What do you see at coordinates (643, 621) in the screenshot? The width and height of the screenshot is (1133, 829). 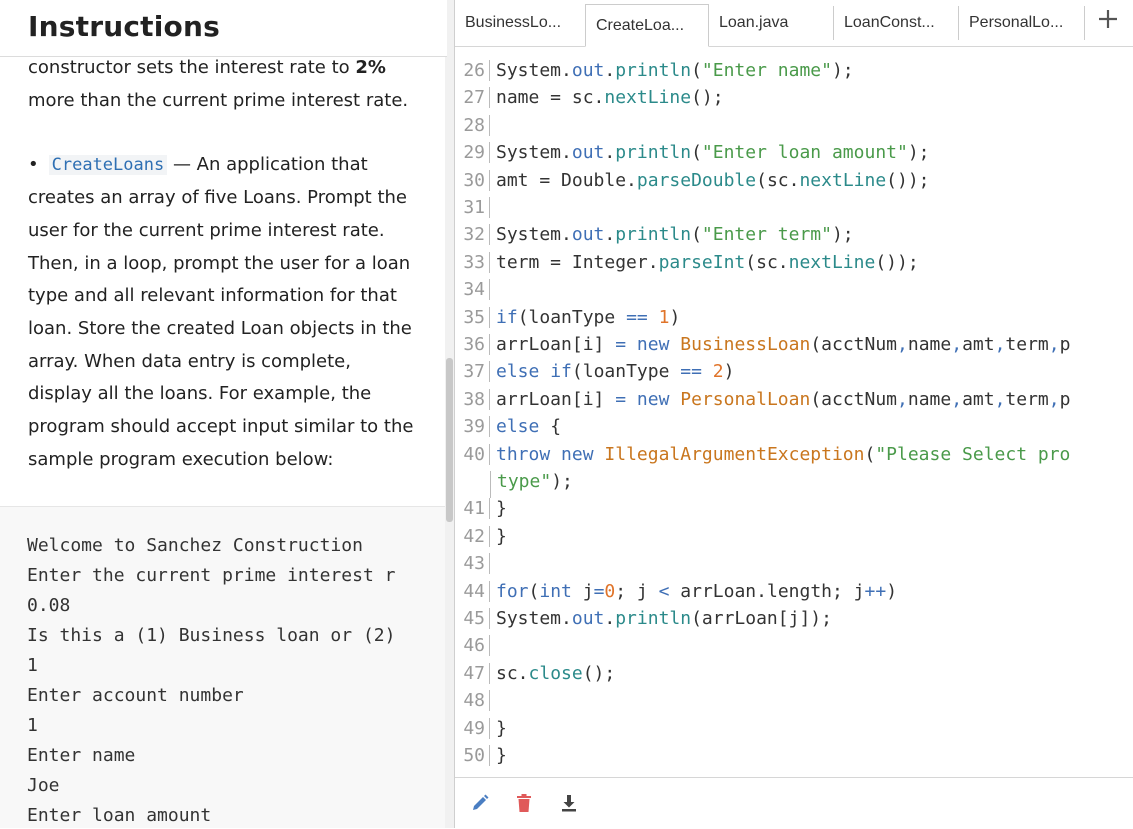 I see `code-line: 45 System.out.println(arrLoan[j]);` at bounding box center [643, 621].